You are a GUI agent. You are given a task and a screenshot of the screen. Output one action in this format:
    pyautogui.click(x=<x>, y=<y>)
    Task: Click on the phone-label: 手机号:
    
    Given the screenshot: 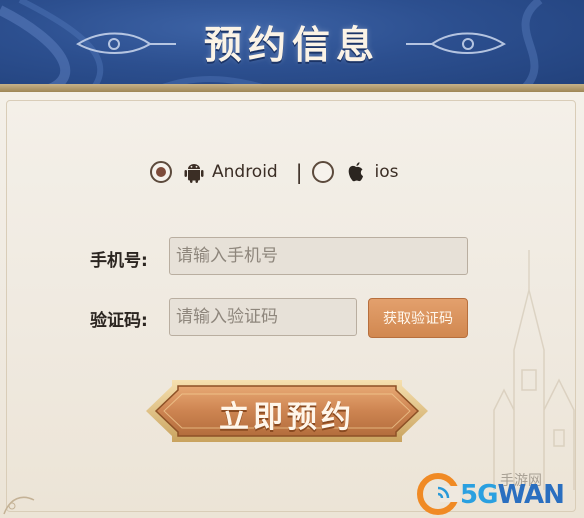 What is the action you would take?
    pyautogui.click(x=119, y=261)
    